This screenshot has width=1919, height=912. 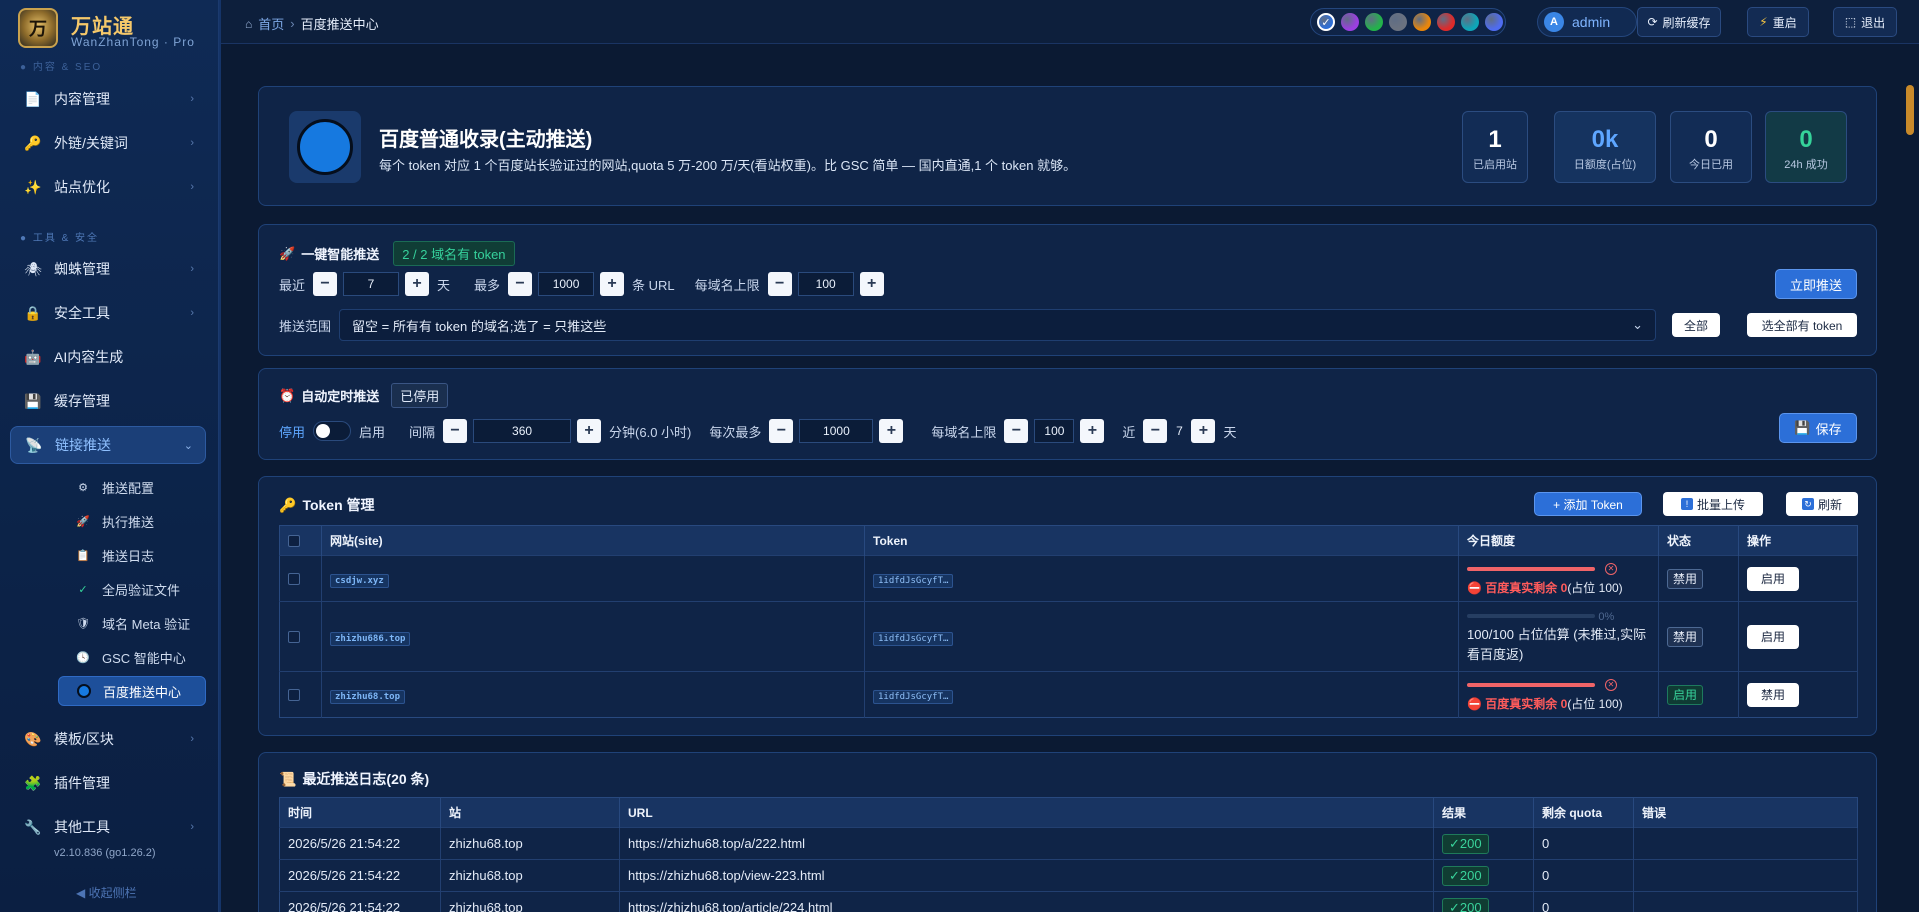 I want to click on recent-days-value: 7, so click(x=371, y=284).